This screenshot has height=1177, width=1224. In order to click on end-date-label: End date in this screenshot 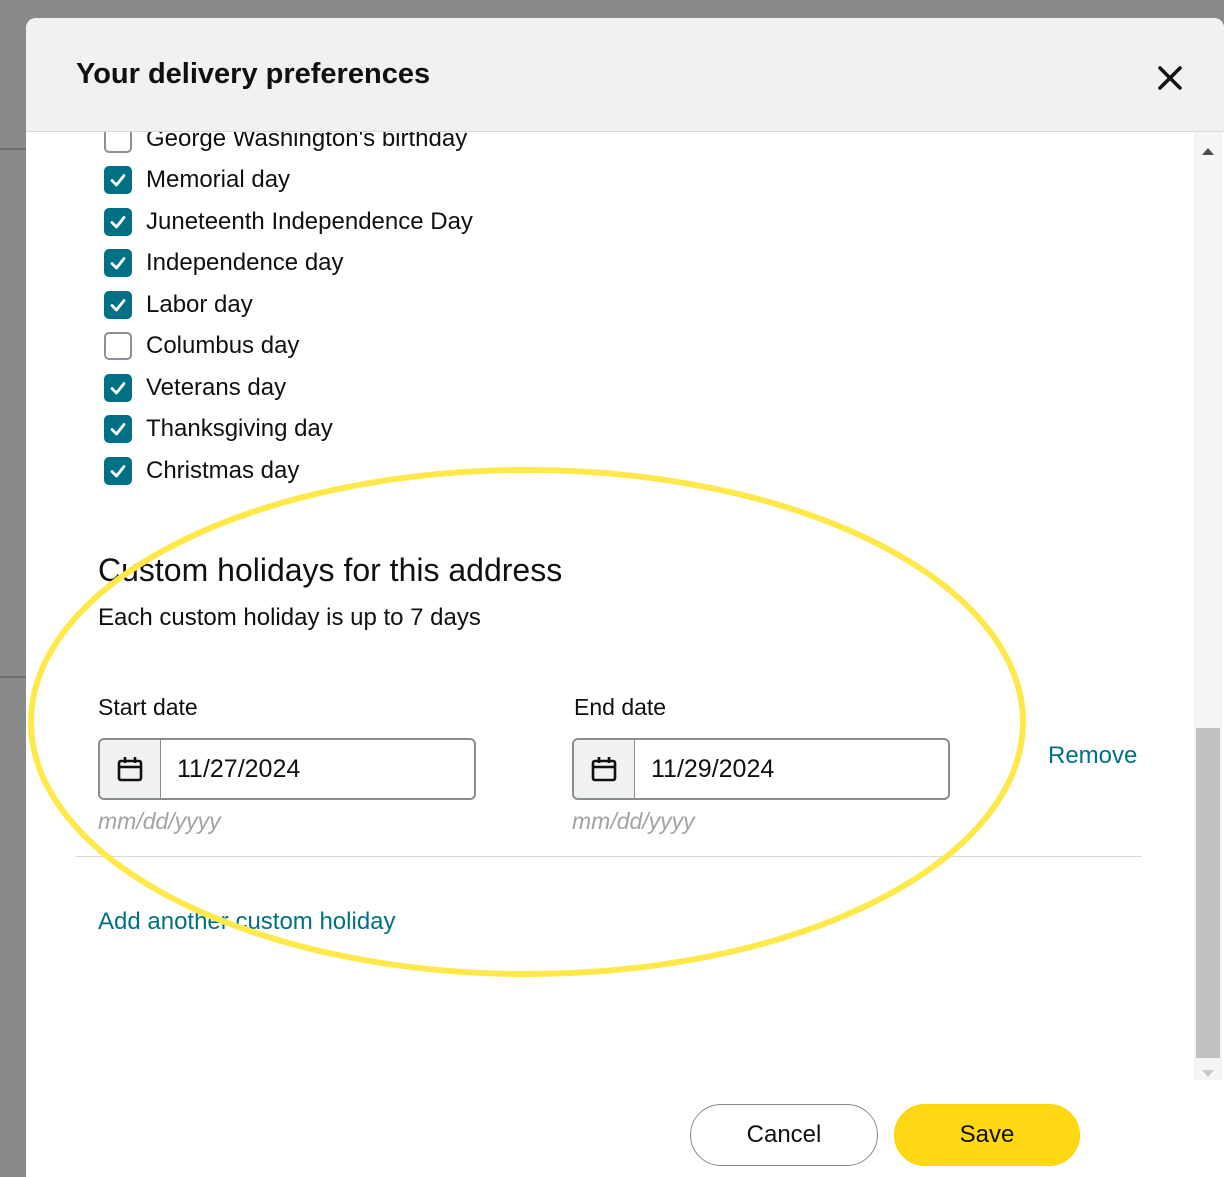, I will do `click(620, 707)`.